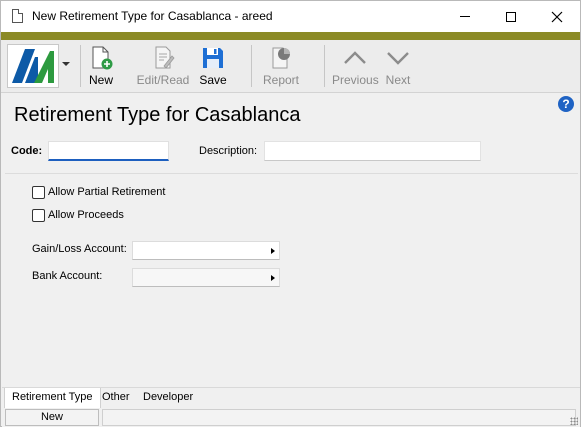 Image resolution: width=581 pixels, height=427 pixels. Describe the element at coordinates (206, 250) in the screenshot. I see `gain-loss-account-lookup` at that location.